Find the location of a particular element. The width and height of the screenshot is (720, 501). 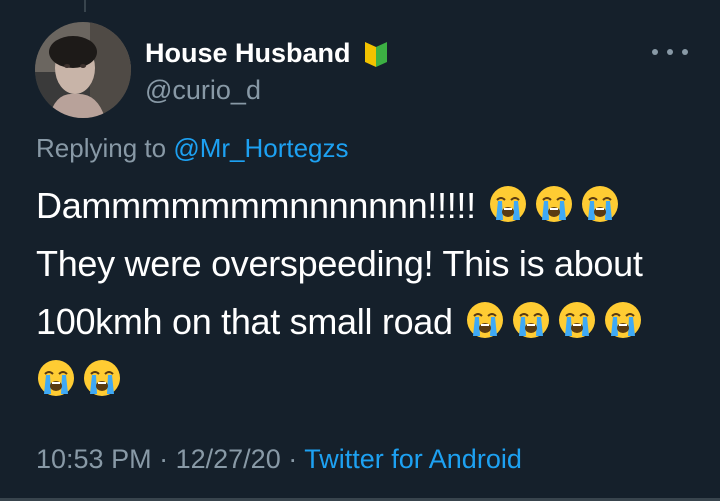

user-name-row: House Husband is located at coordinates (267, 53).